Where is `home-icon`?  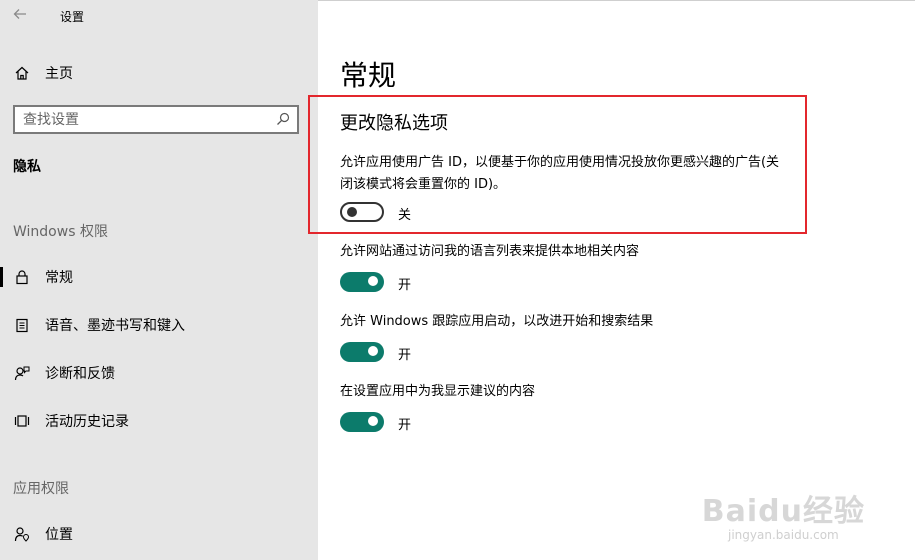 home-icon is located at coordinates (22, 73).